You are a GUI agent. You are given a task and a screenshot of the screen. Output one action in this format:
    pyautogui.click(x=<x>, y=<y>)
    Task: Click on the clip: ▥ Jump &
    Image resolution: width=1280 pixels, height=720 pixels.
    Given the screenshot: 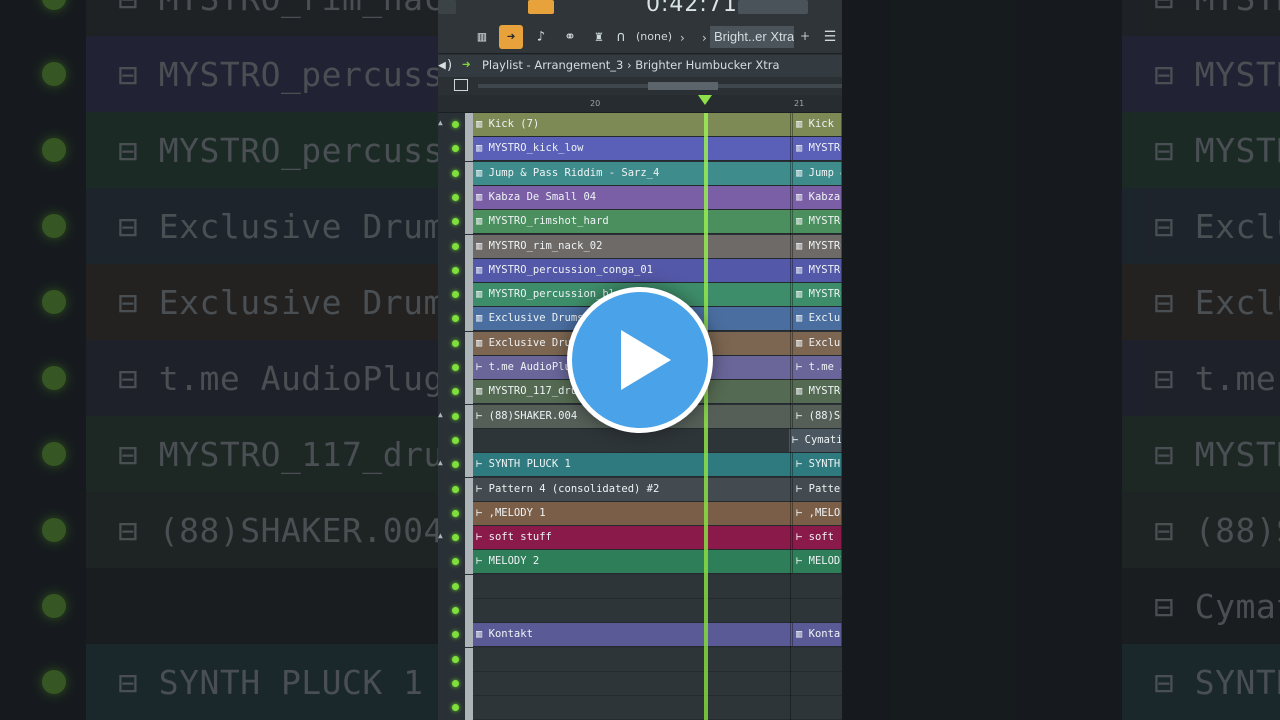 What is the action you would take?
    pyautogui.click(x=817, y=173)
    